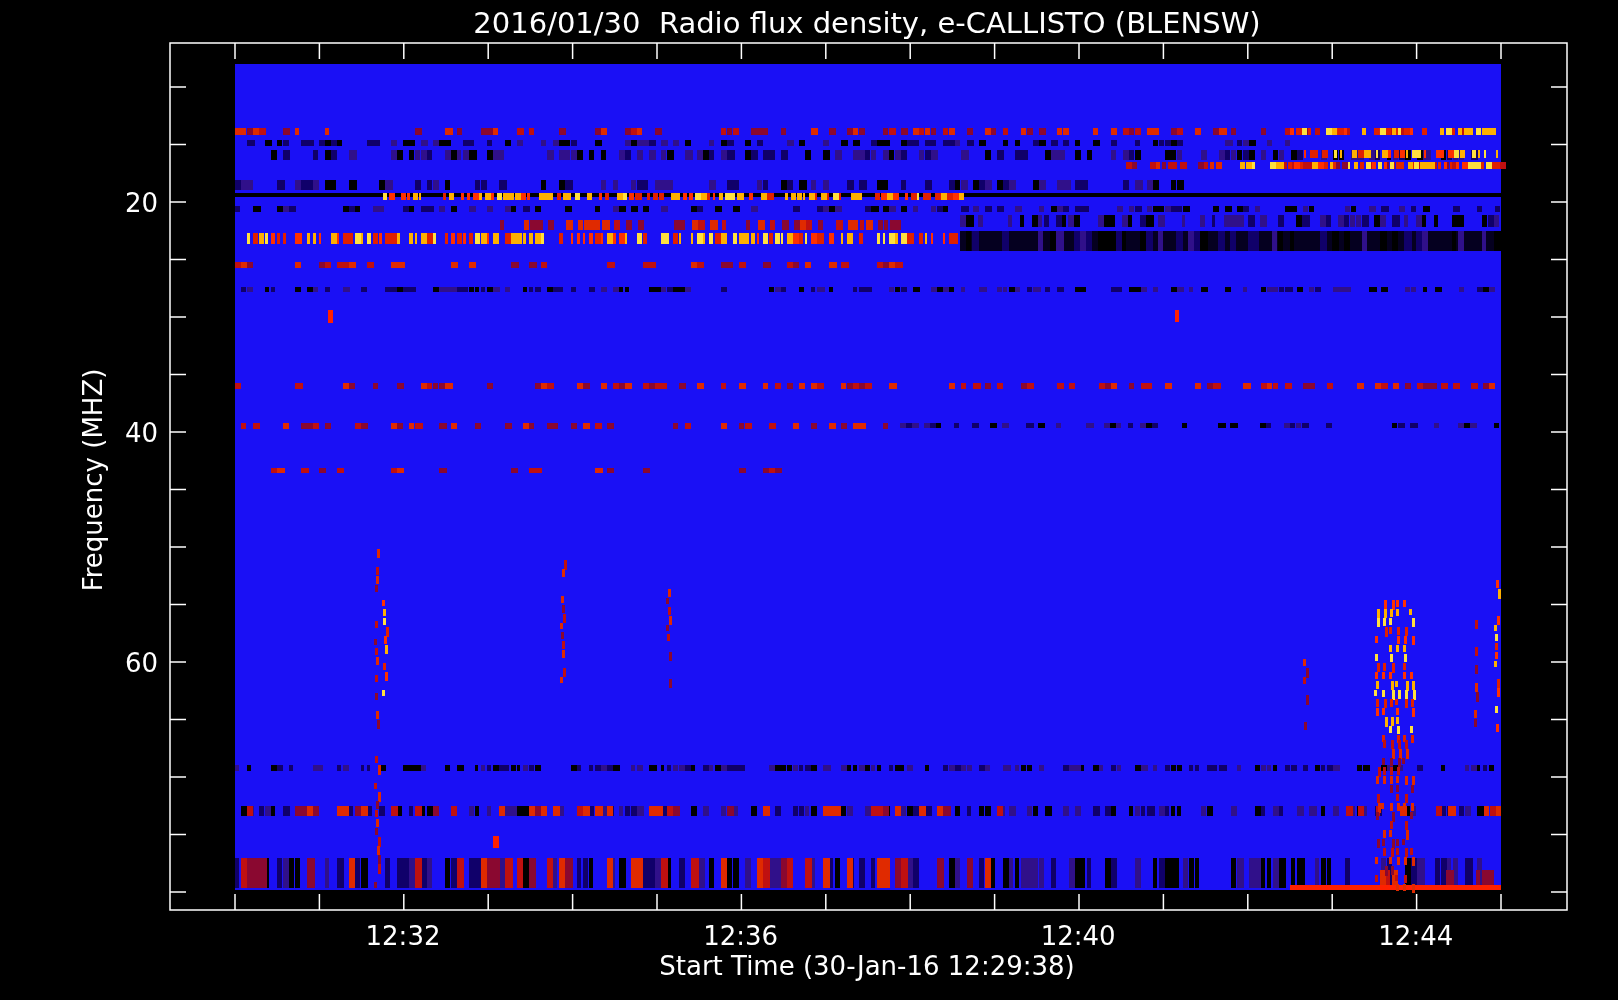 This screenshot has width=1618, height=1000. Describe the element at coordinates (93, 480) in the screenshot. I see `axis-label: Frequency (MHZ)` at that location.